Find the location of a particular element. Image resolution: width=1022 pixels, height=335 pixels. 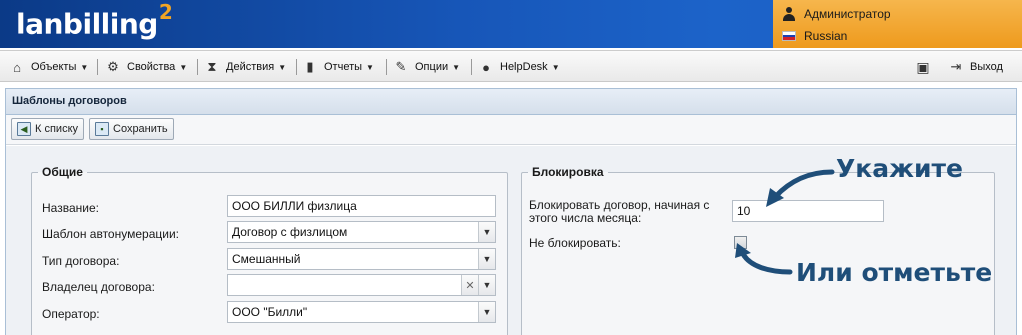

arrow-to-checkbox is located at coordinates (766, 263).